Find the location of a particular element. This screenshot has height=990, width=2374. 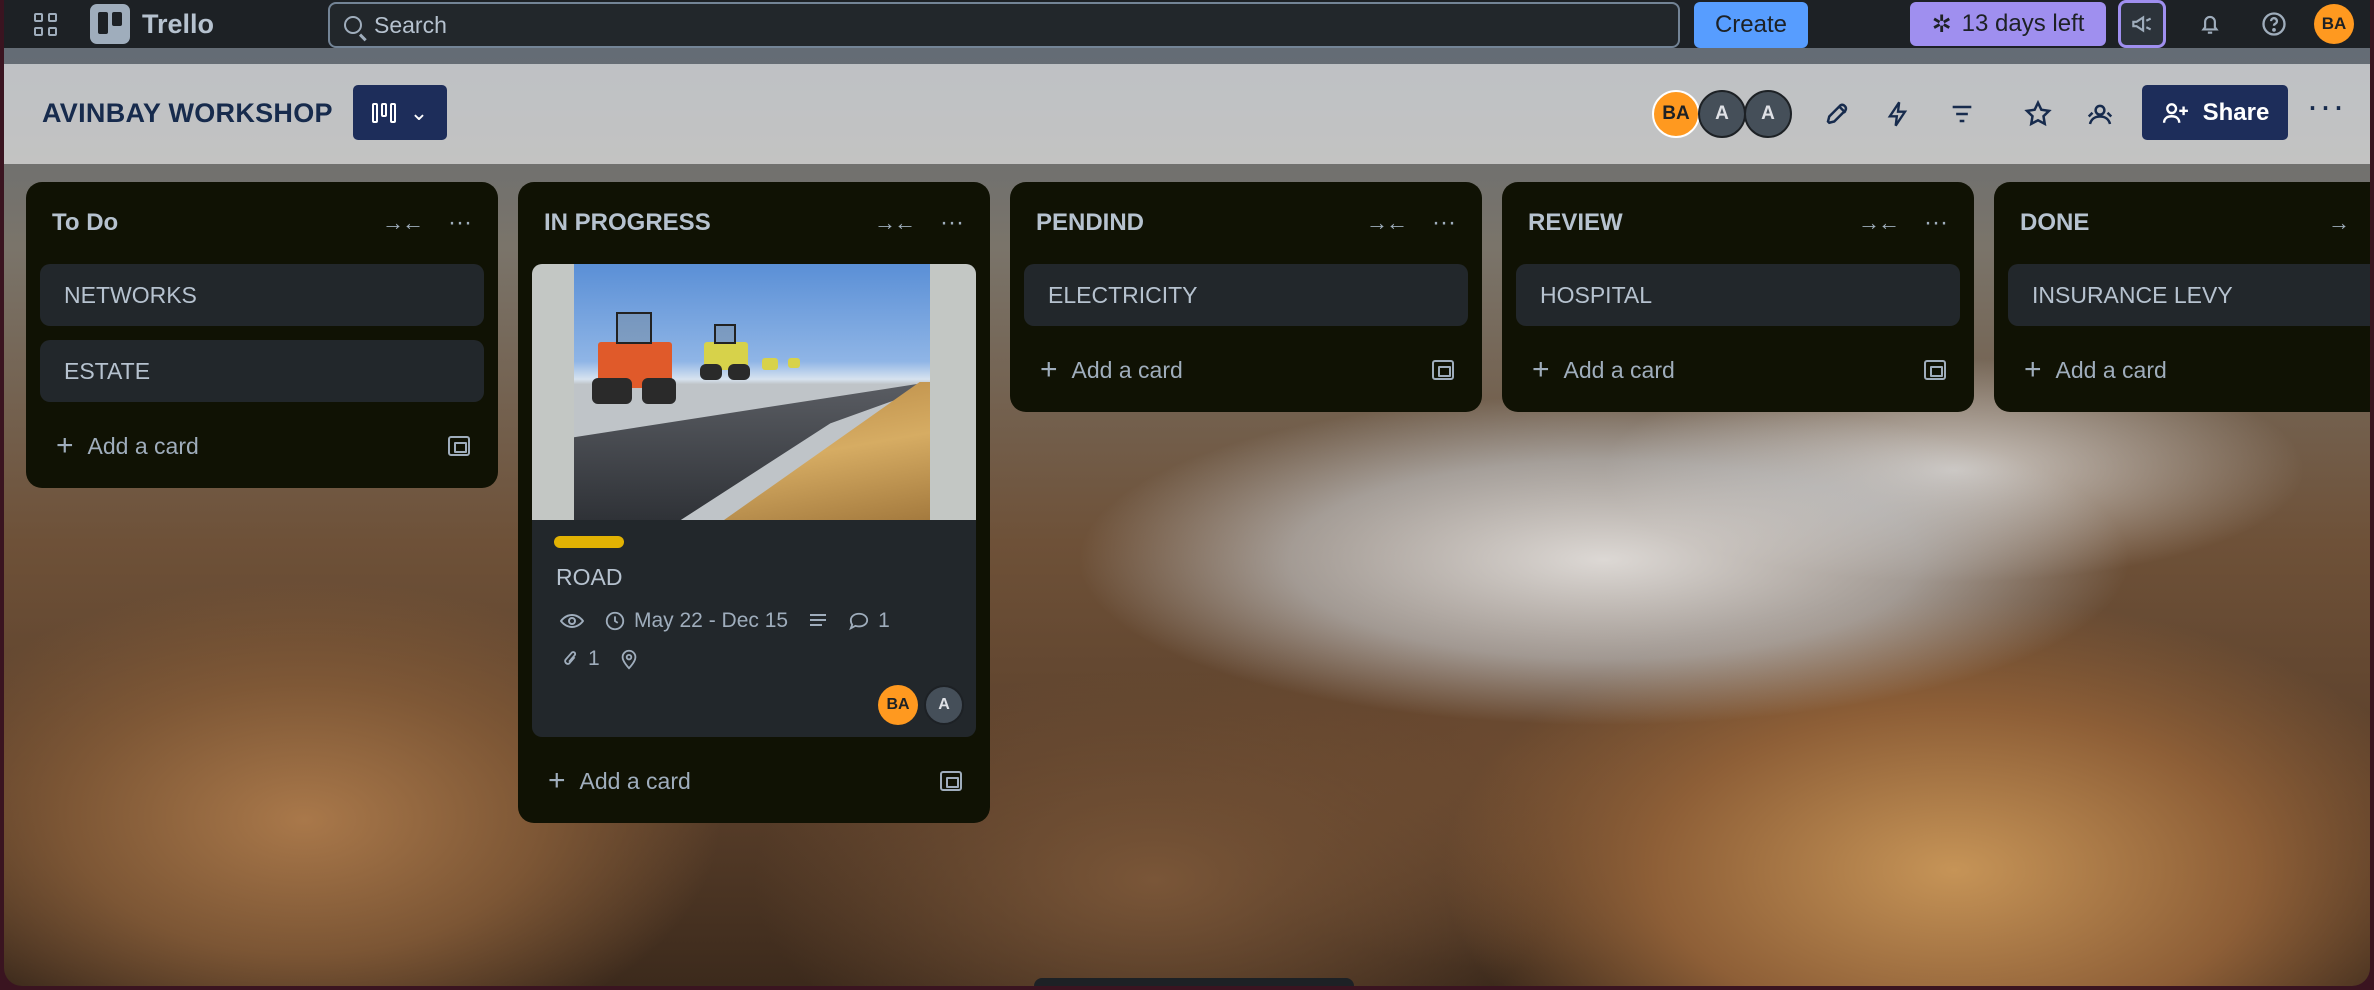

road-construction-photo is located at coordinates (752, 392).